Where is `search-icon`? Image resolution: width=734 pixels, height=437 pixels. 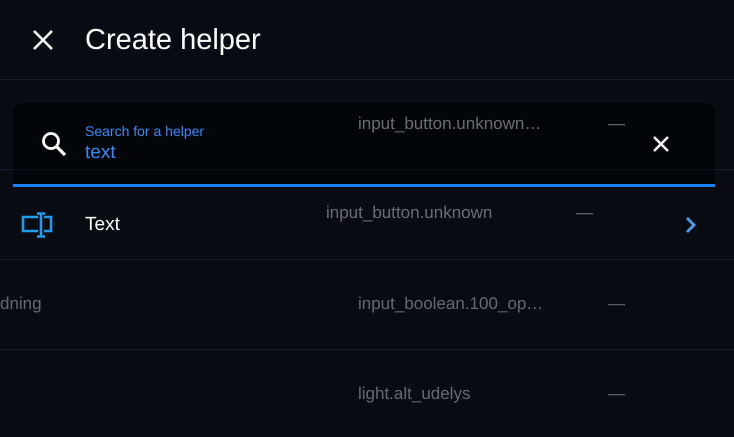
search-icon is located at coordinates (54, 144).